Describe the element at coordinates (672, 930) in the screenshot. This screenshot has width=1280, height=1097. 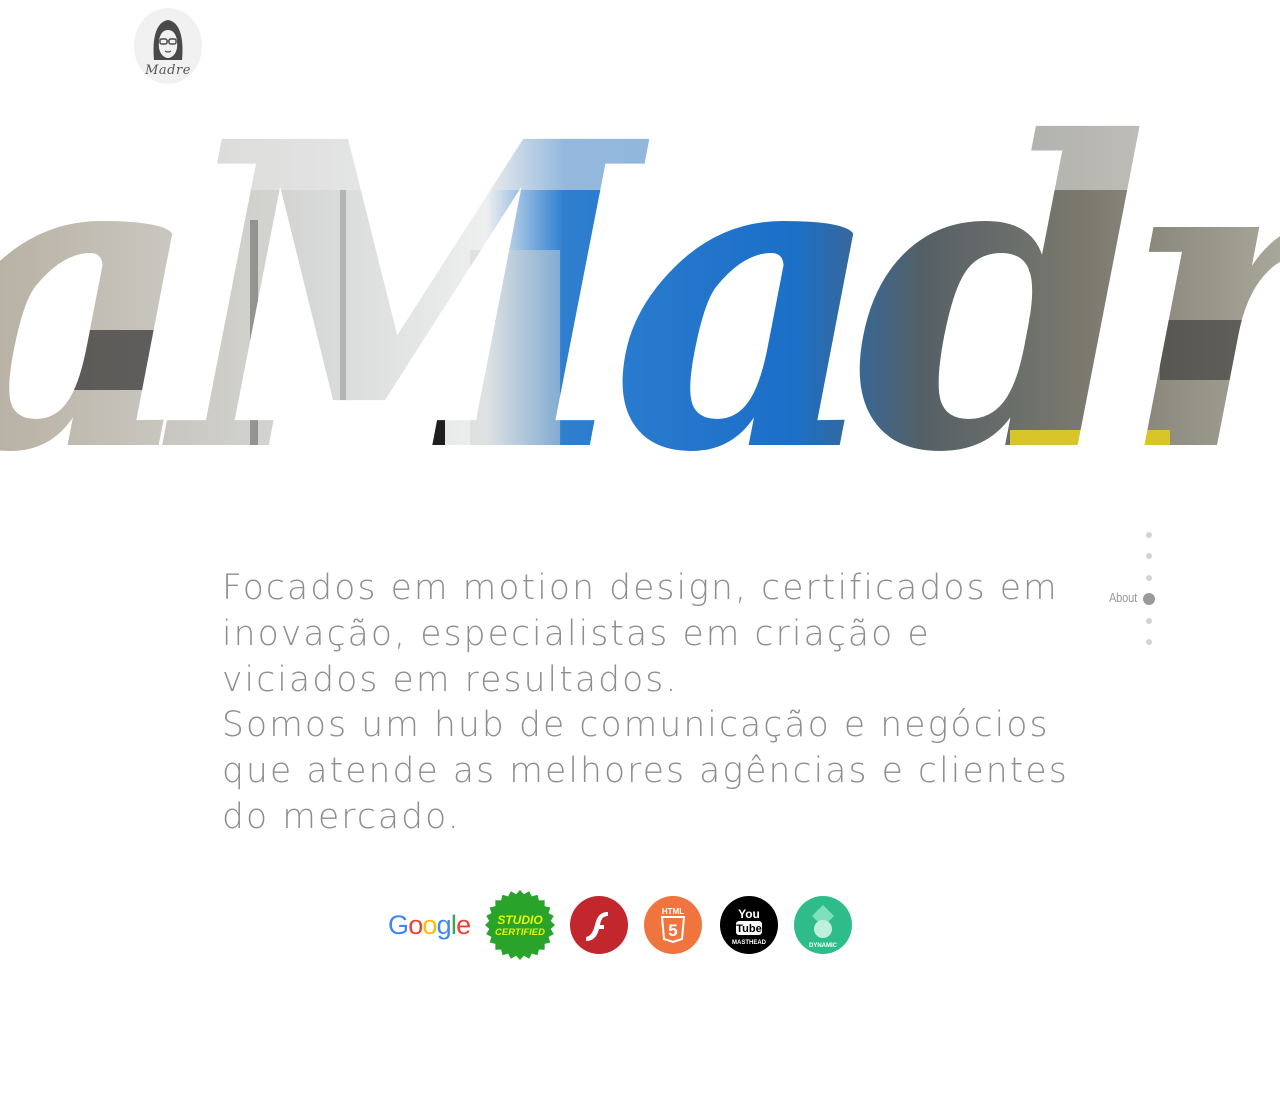
I see `html5-number: 5` at that location.